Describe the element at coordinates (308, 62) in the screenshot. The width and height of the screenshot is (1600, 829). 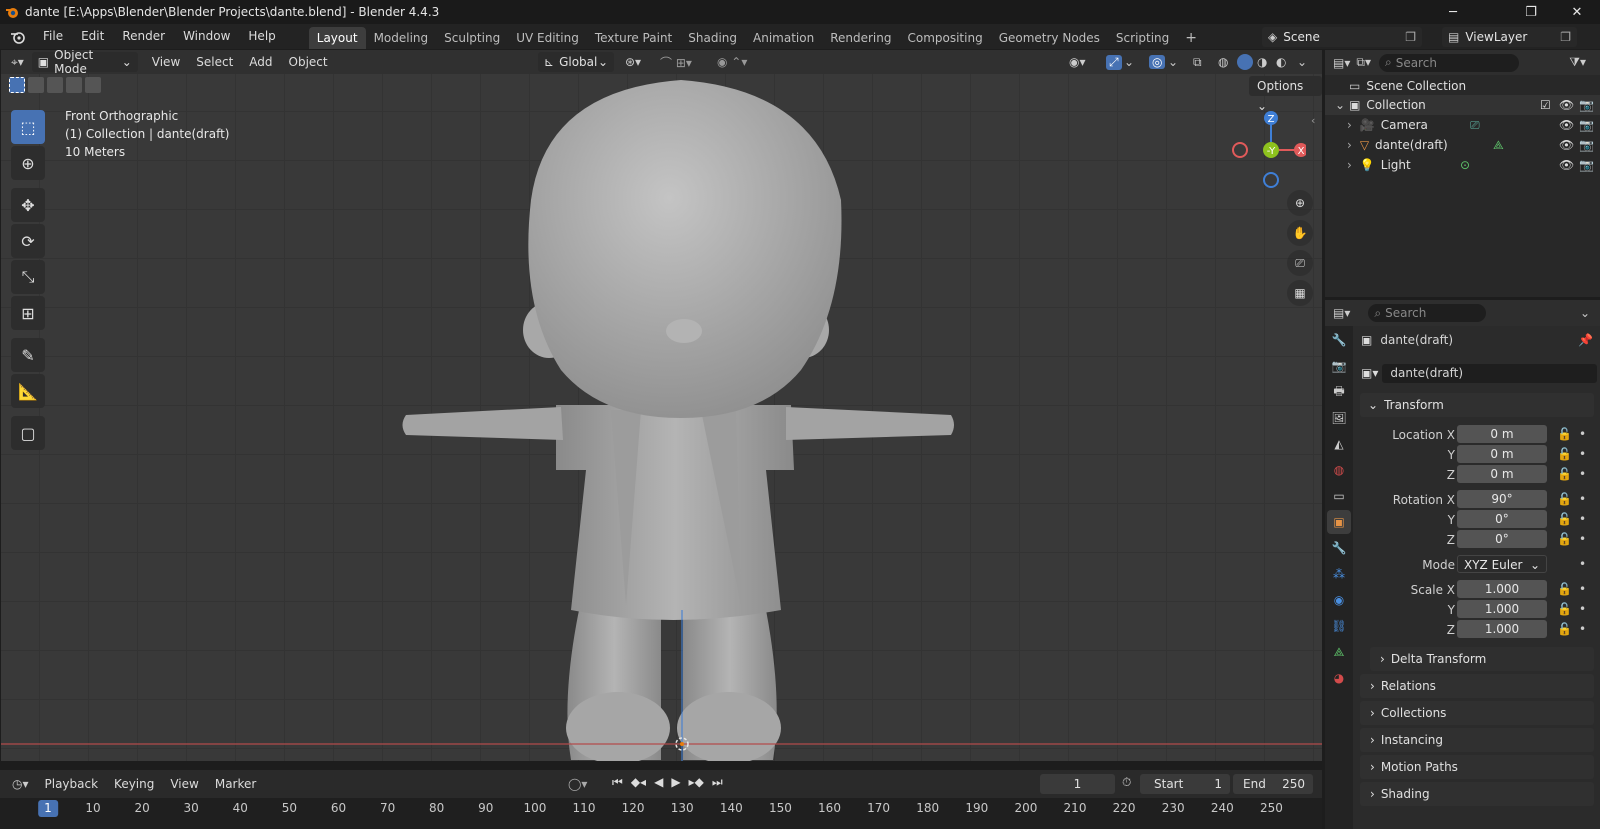
I see `viewport-menu-object: Object` at that location.